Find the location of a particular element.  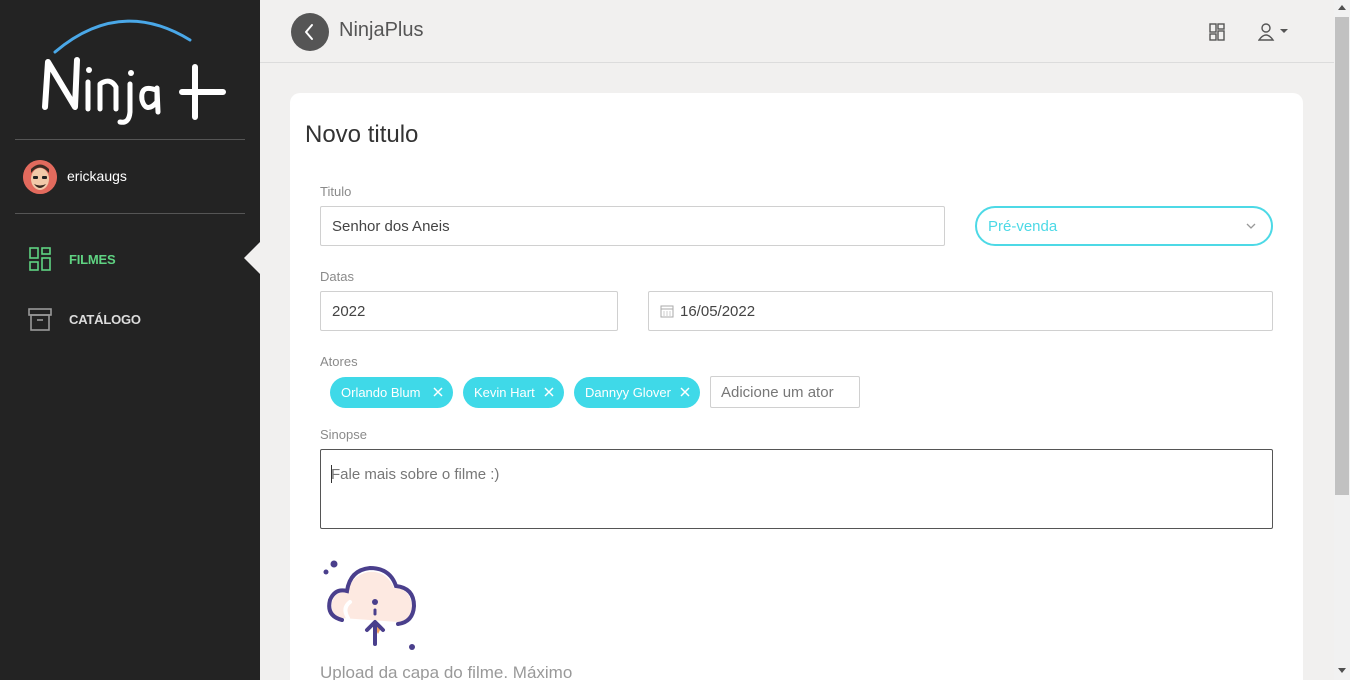

ninjaplus-logo is located at coordinates (130, 69).